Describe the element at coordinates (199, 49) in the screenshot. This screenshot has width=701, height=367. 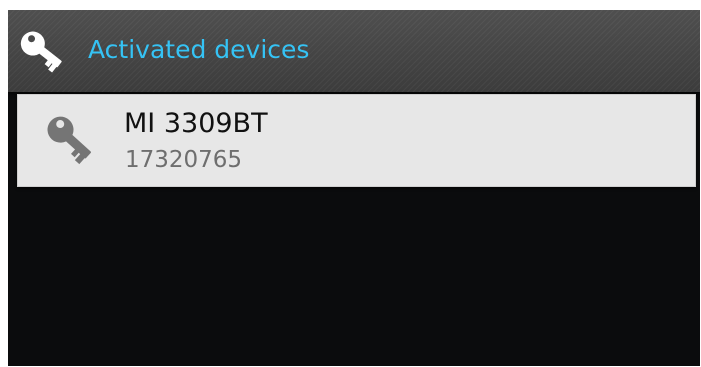
I see `page-title: Activated devices` at that location.